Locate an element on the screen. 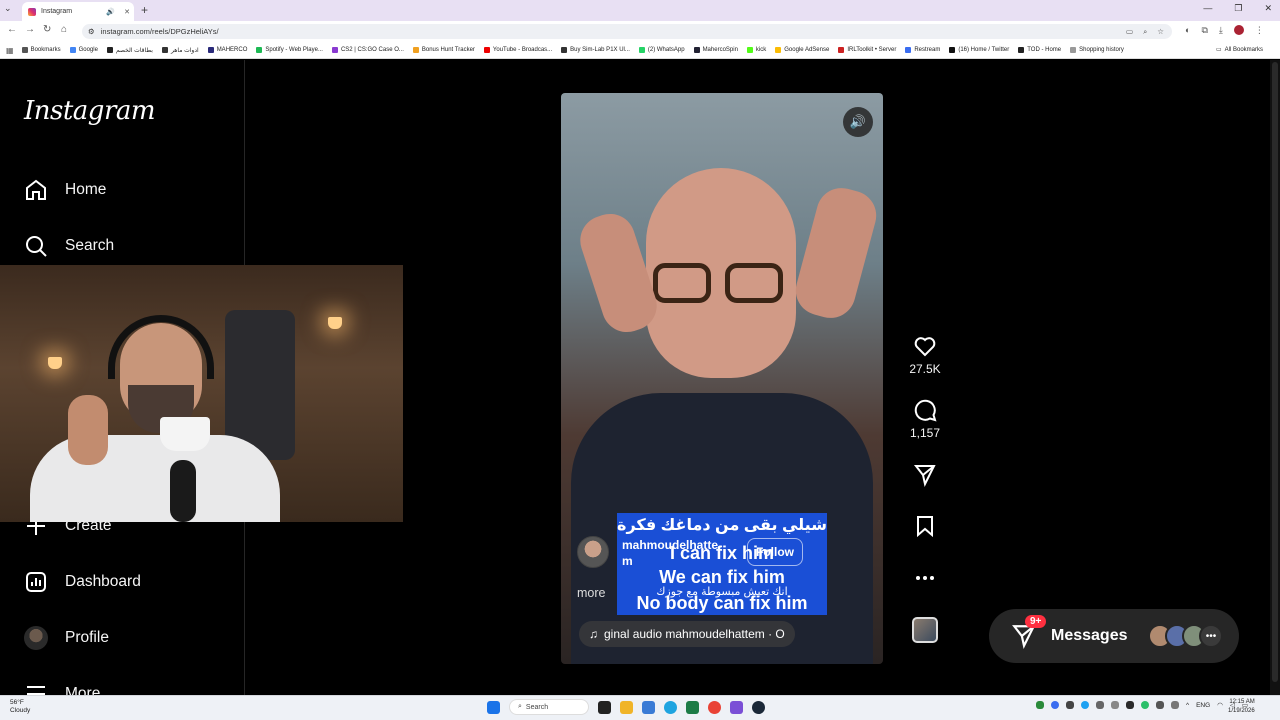  reel-username: mahmoudelhatte m is located at coordinates (672, 553).